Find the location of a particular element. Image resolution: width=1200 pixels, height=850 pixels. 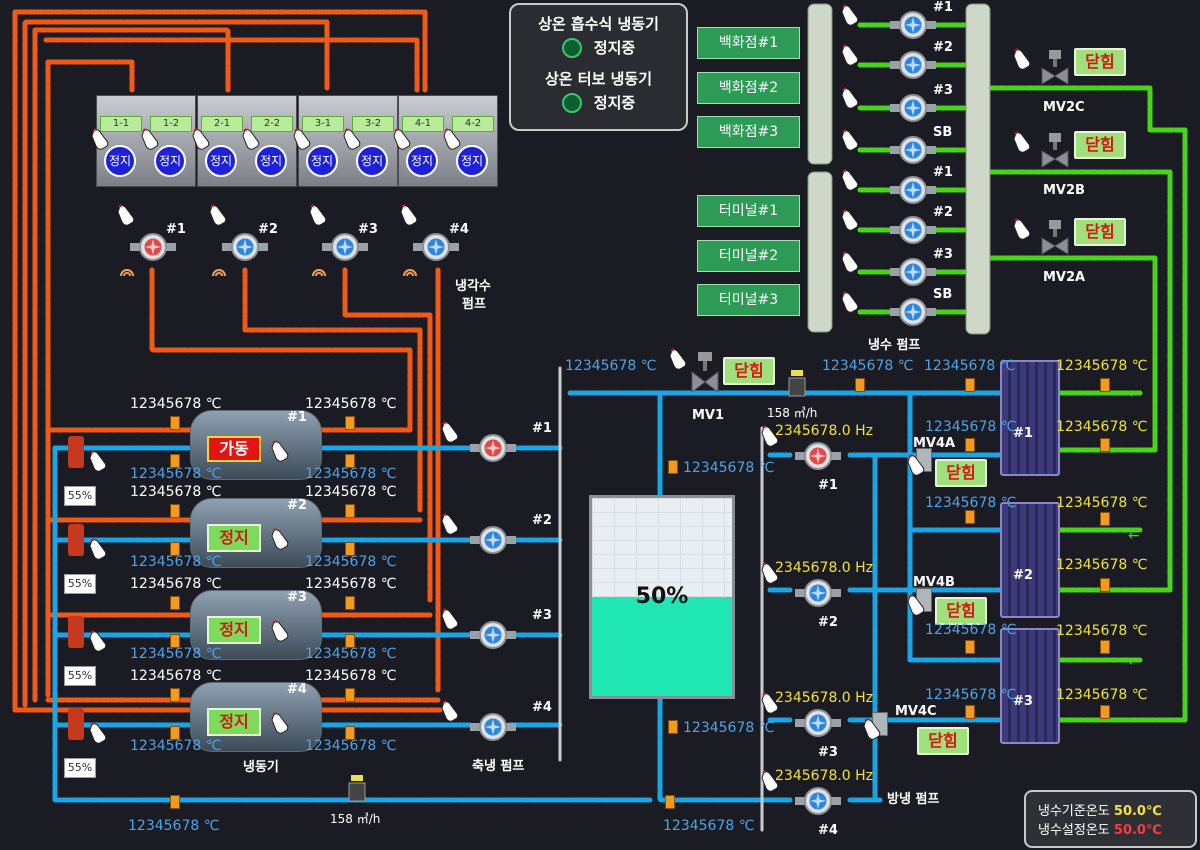

storage-pump-number: #1 is located at coordinates (542, 428).